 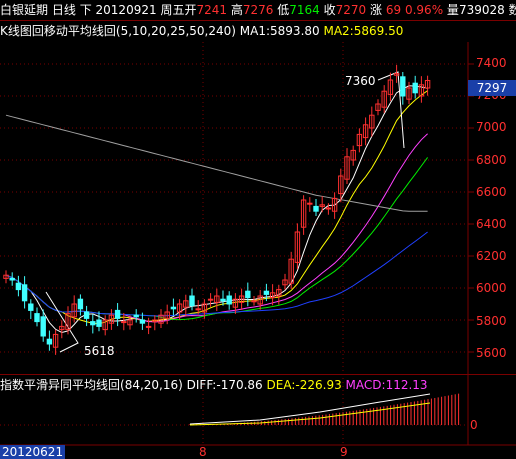 What do you see at coordinates (344, 452) in the screenshot?
I see `month-label-sep: 9` at bounding box center [344, 452].